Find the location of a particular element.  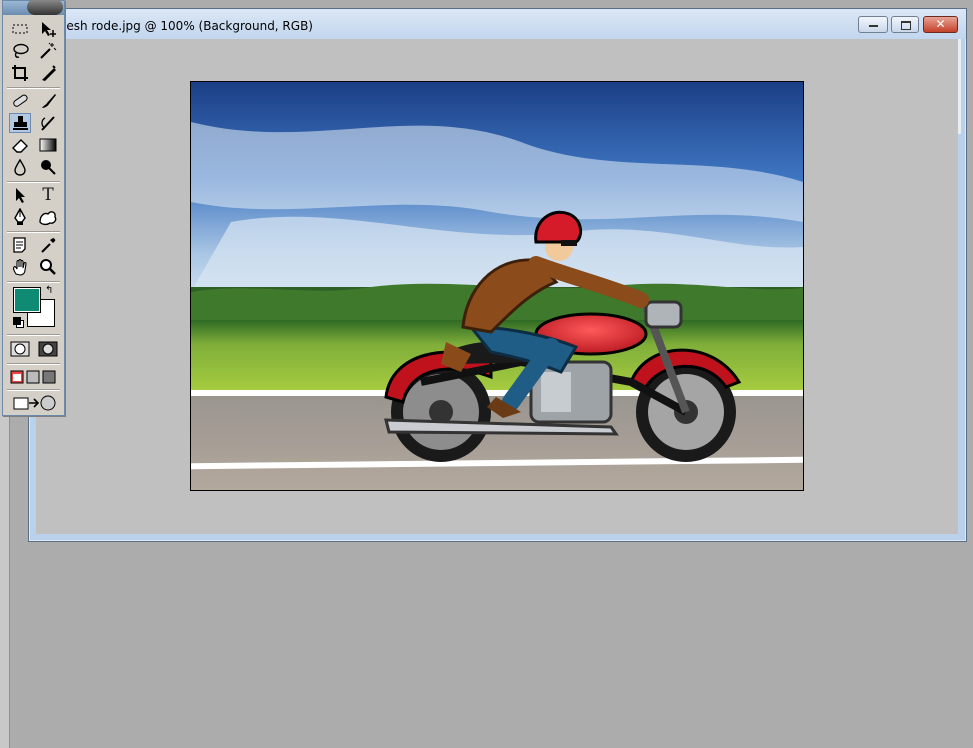

default-colors-icon is located at coordinates (18, 322).